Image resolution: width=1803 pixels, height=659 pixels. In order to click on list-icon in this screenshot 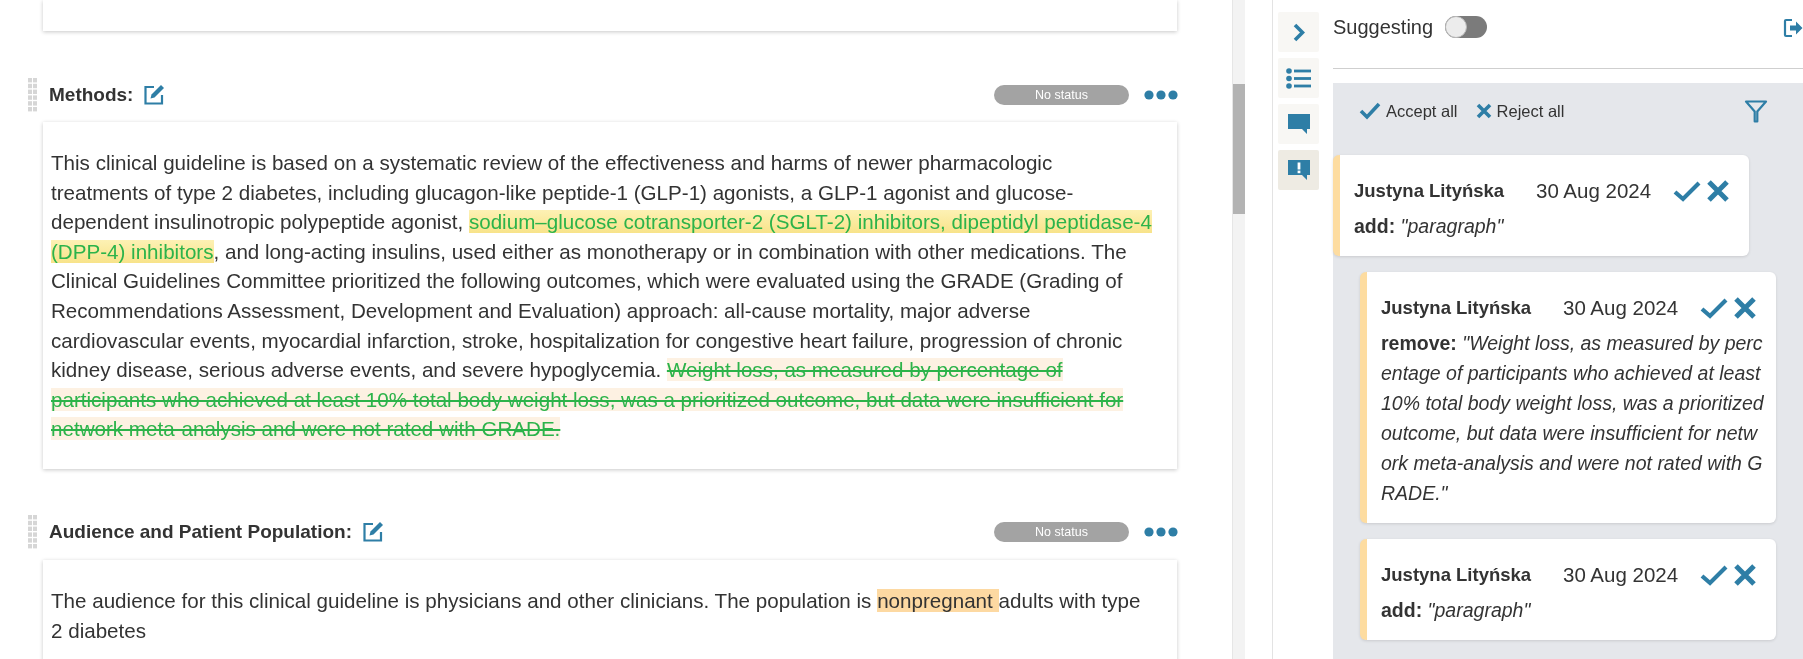, I will do `click(1298, 78)`.